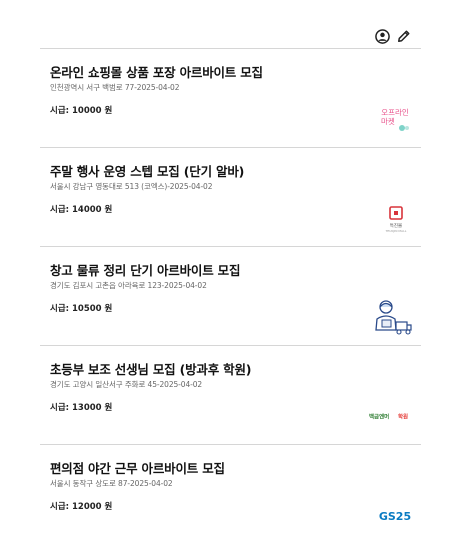 The height and width of the screenshot is (542, 461). What do you see at coordinates (81, 309) in the screenshot?
I see `job-pay: 시급: 10500 원` at bounding box center [81, 309].